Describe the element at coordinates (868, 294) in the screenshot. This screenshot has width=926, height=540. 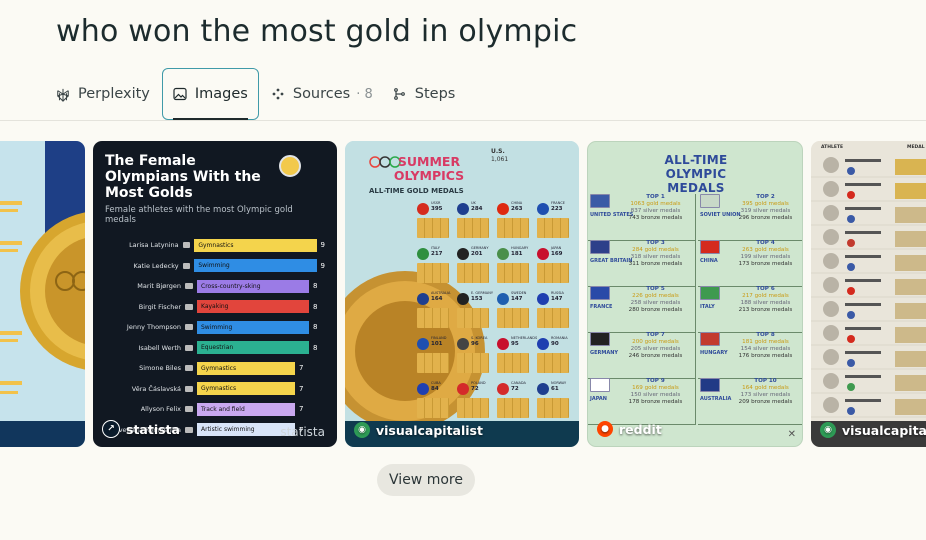
I see `image-result-card: ATHLETE MEDAL ◉ visualcapitalist` at that location.